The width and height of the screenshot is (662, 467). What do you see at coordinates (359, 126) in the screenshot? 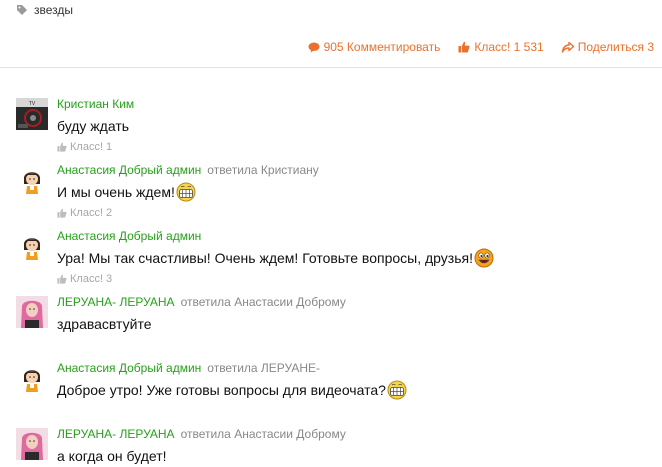
I see `comment-text: буду ждать` at bounding box center [359, 126].